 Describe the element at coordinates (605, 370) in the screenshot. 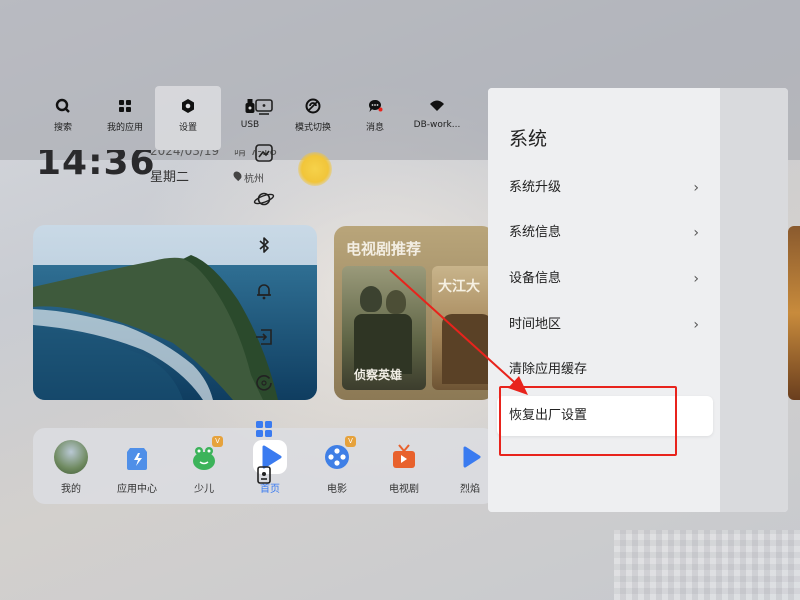

I see `menu-item-clear-cache: 清除应用缓存` at that location.